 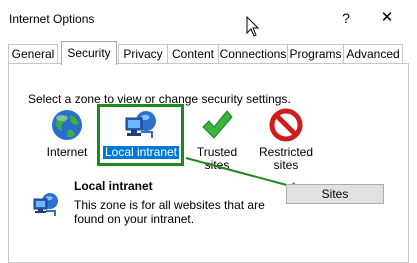 I want to click on tab-general: General, so click(x=33, y=53).